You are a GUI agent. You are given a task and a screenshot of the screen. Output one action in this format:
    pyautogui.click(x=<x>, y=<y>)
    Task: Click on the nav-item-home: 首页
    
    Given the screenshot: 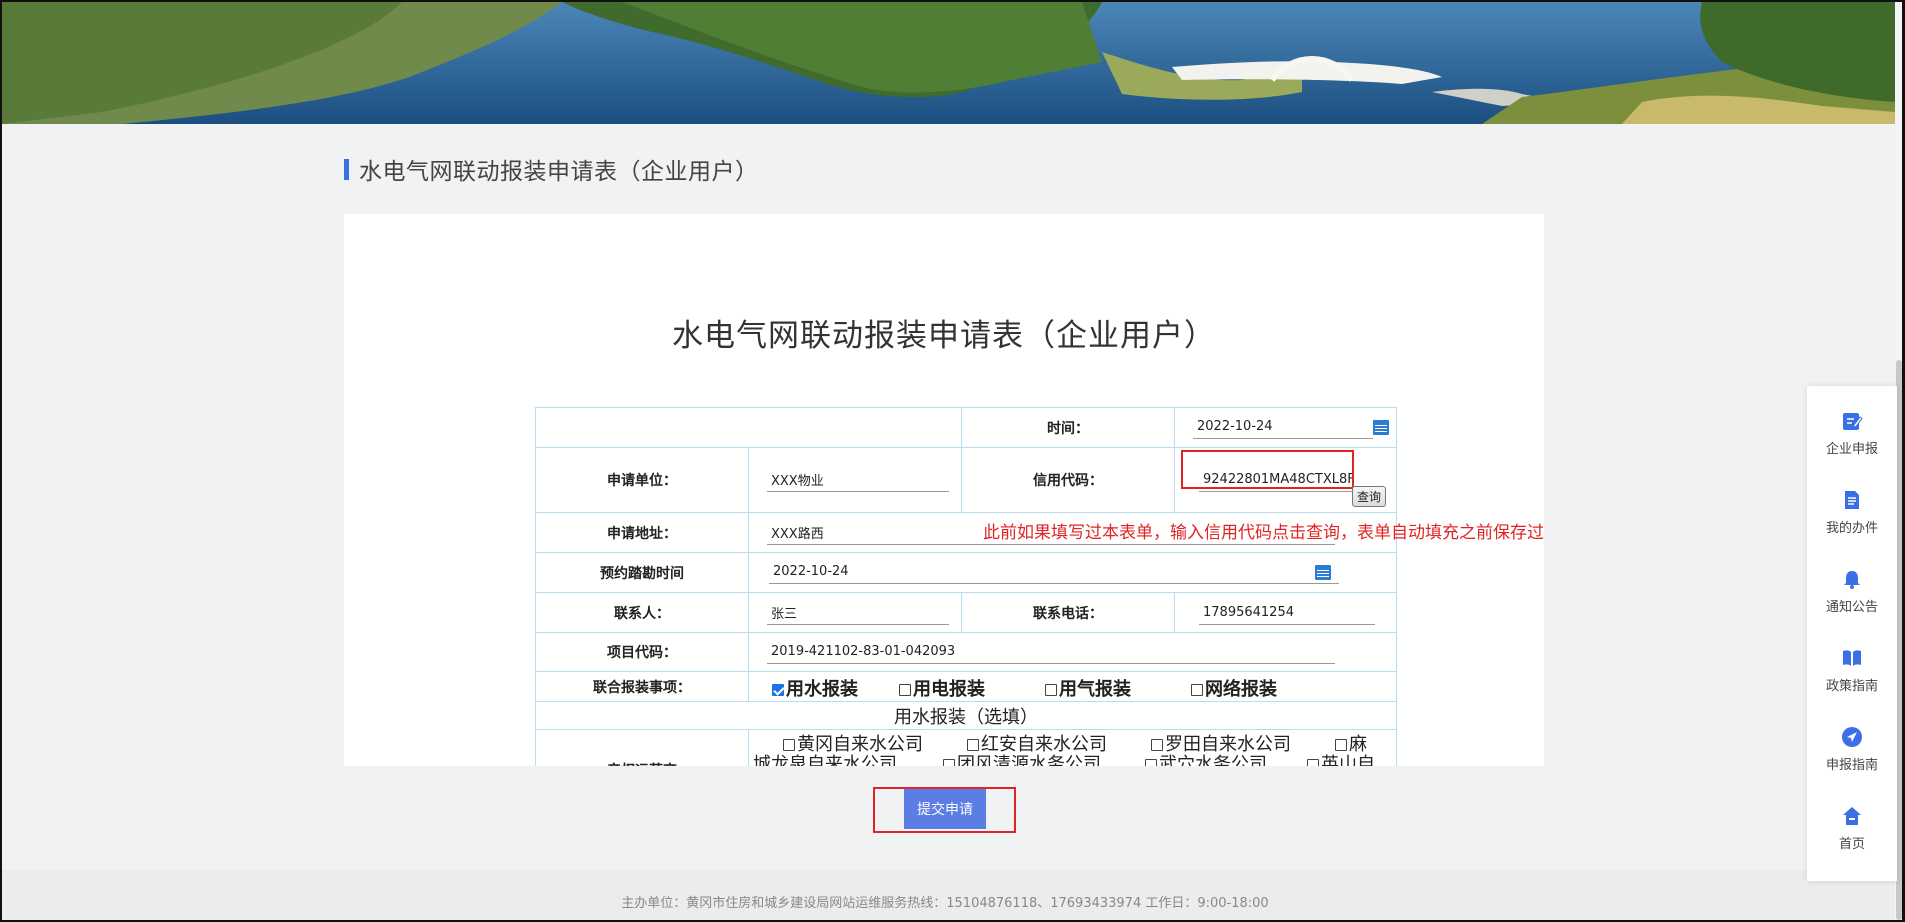 What is the action you would take?
    pyautogui.click(x=1852, y=820)
    